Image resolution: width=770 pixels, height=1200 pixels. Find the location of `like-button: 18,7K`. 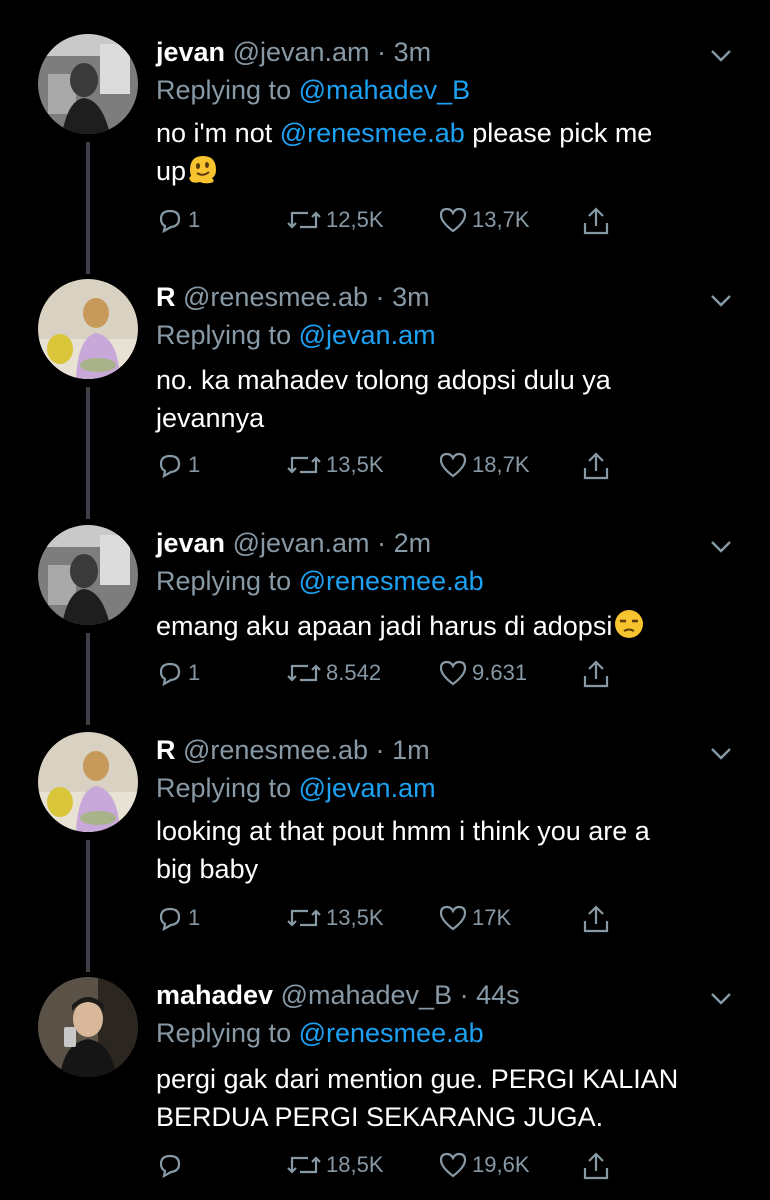

like-button: 18,7K is located at coordinates (484, 465).